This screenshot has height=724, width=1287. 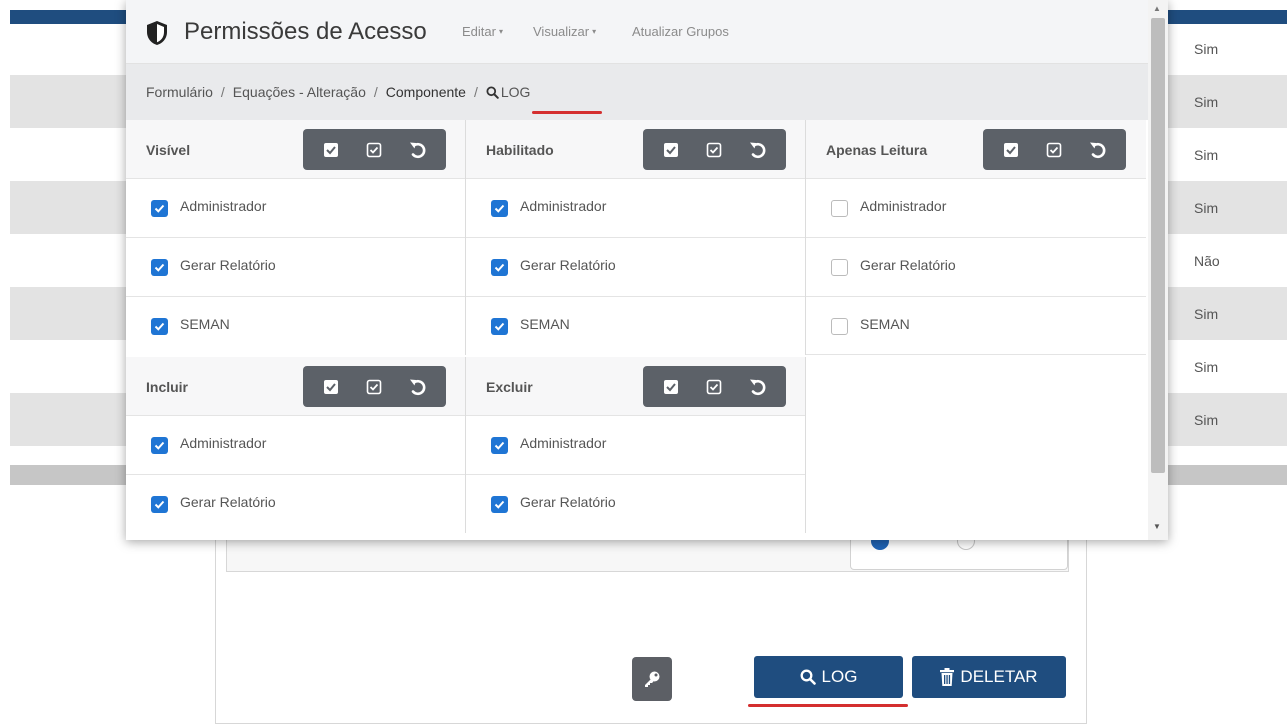 What do you see at coordinates (947, 677) in the screenshot?
I see `trash-icon` at bounding box center [947, 677].